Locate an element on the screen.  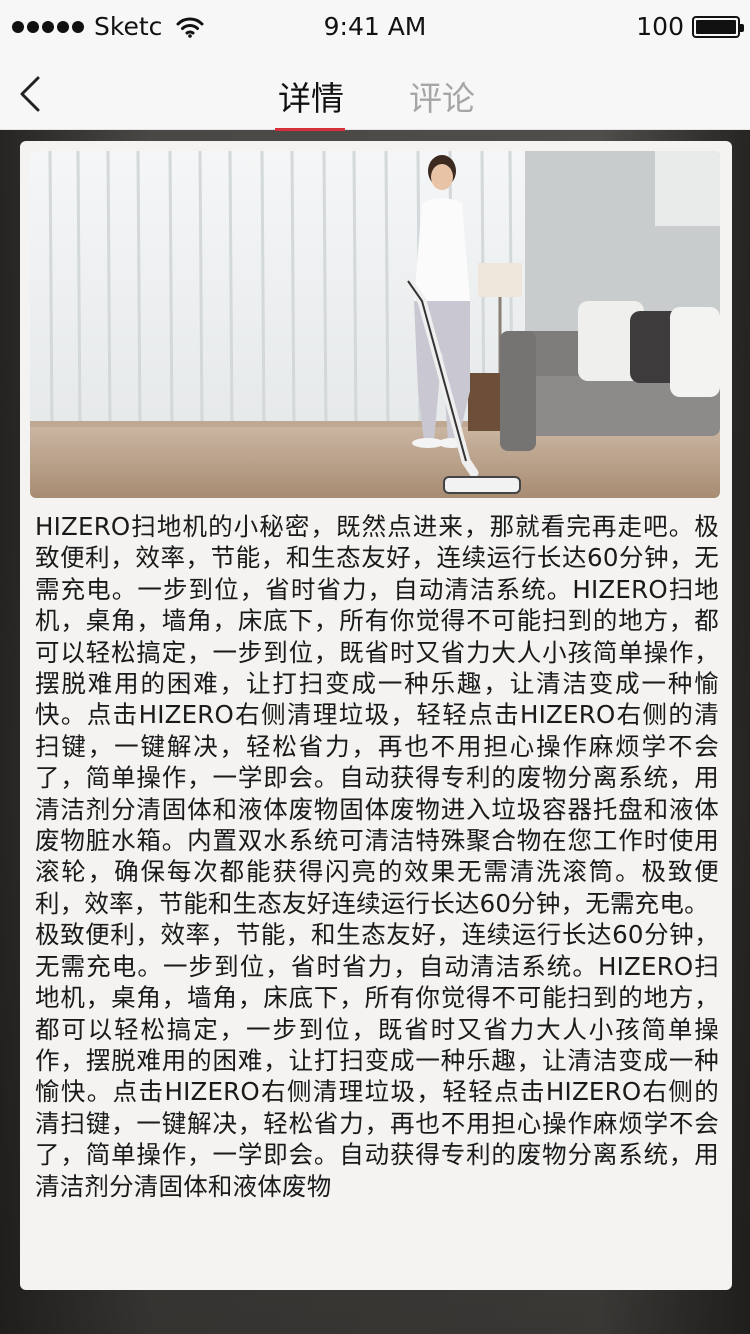
back-button is located at coordinates (34, 94).